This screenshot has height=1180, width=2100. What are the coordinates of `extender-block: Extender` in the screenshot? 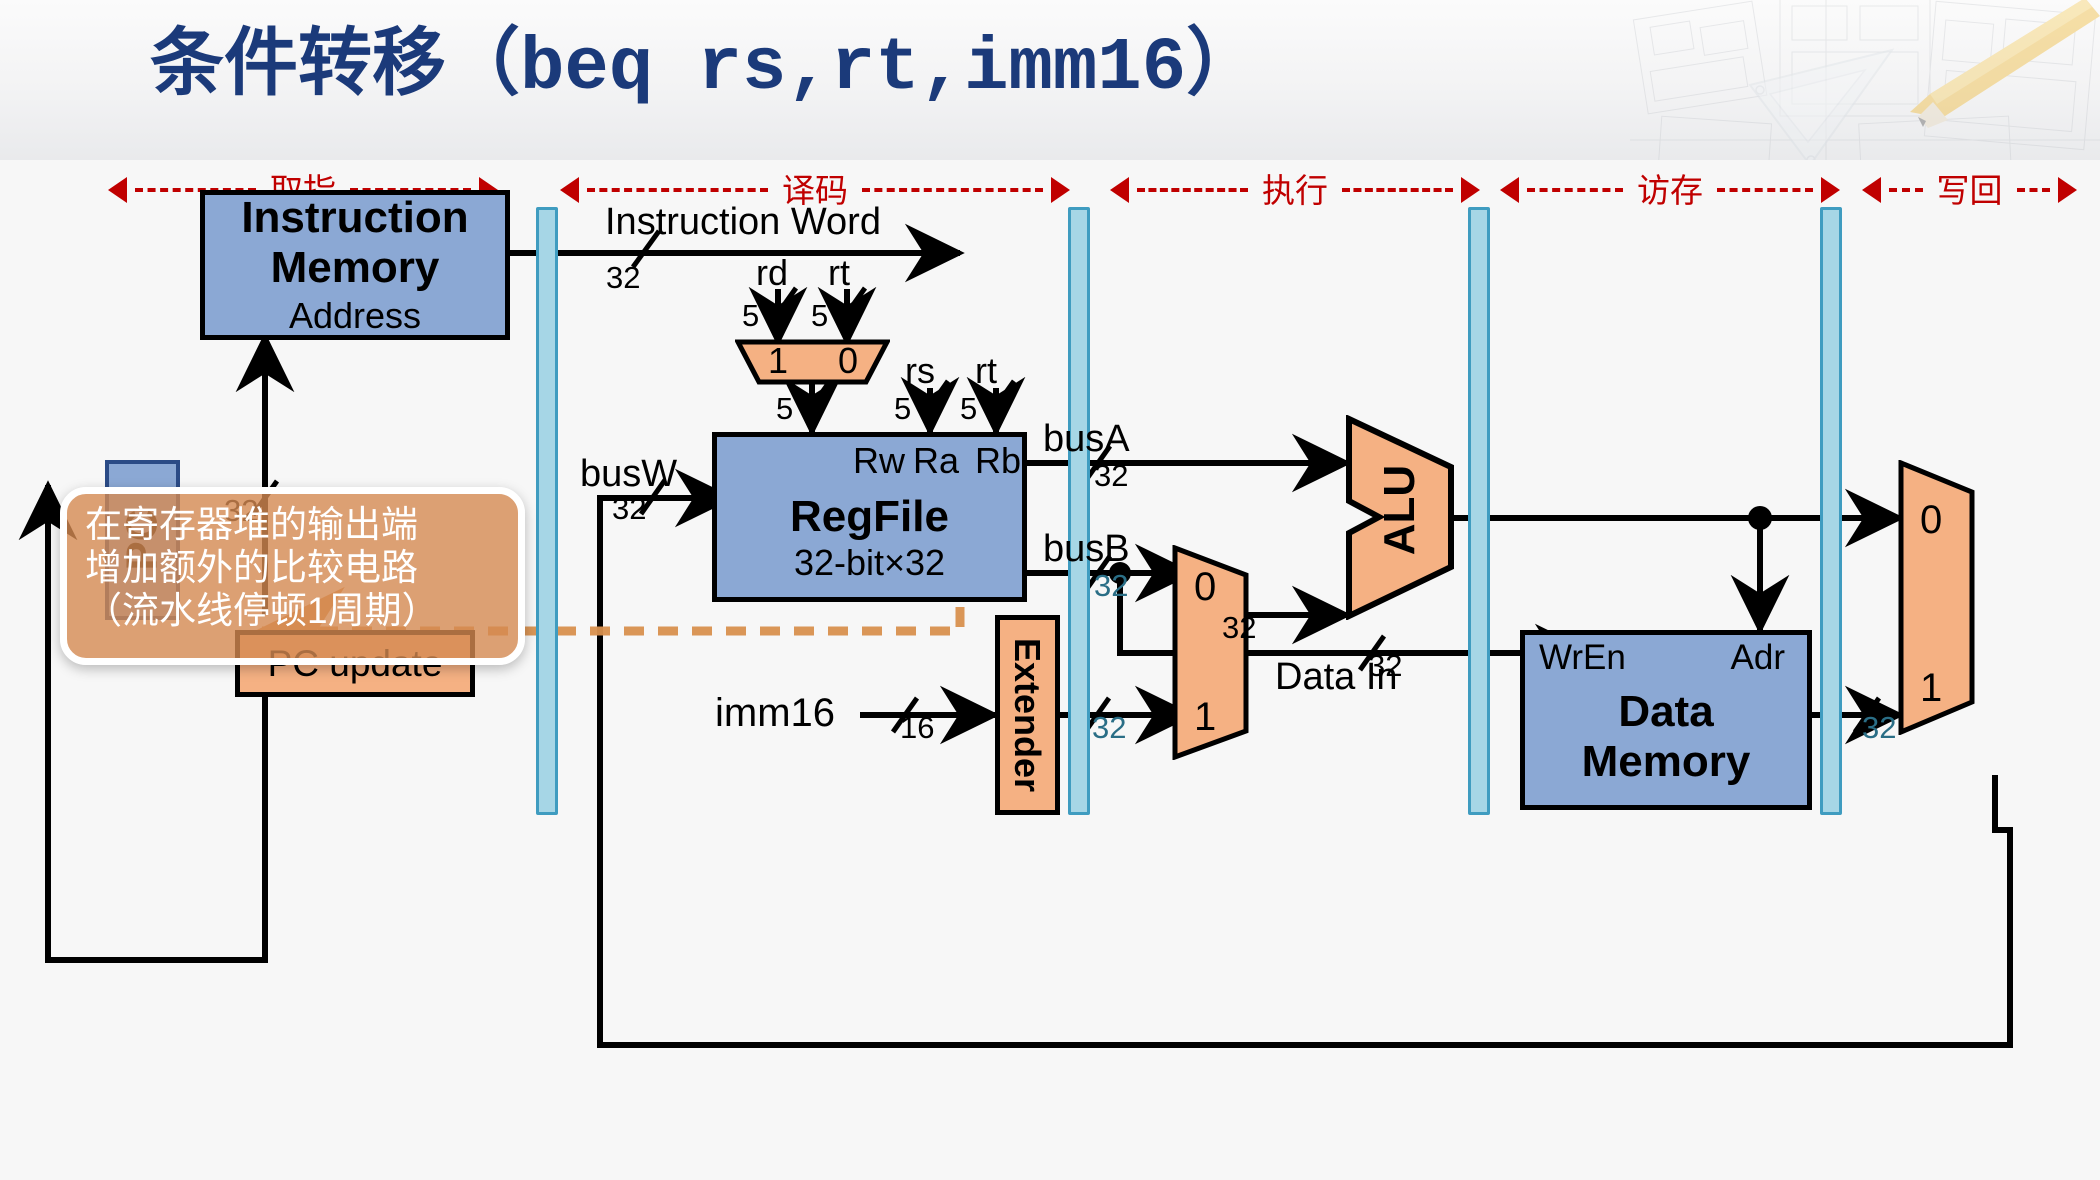 It's located at (1027, 715).